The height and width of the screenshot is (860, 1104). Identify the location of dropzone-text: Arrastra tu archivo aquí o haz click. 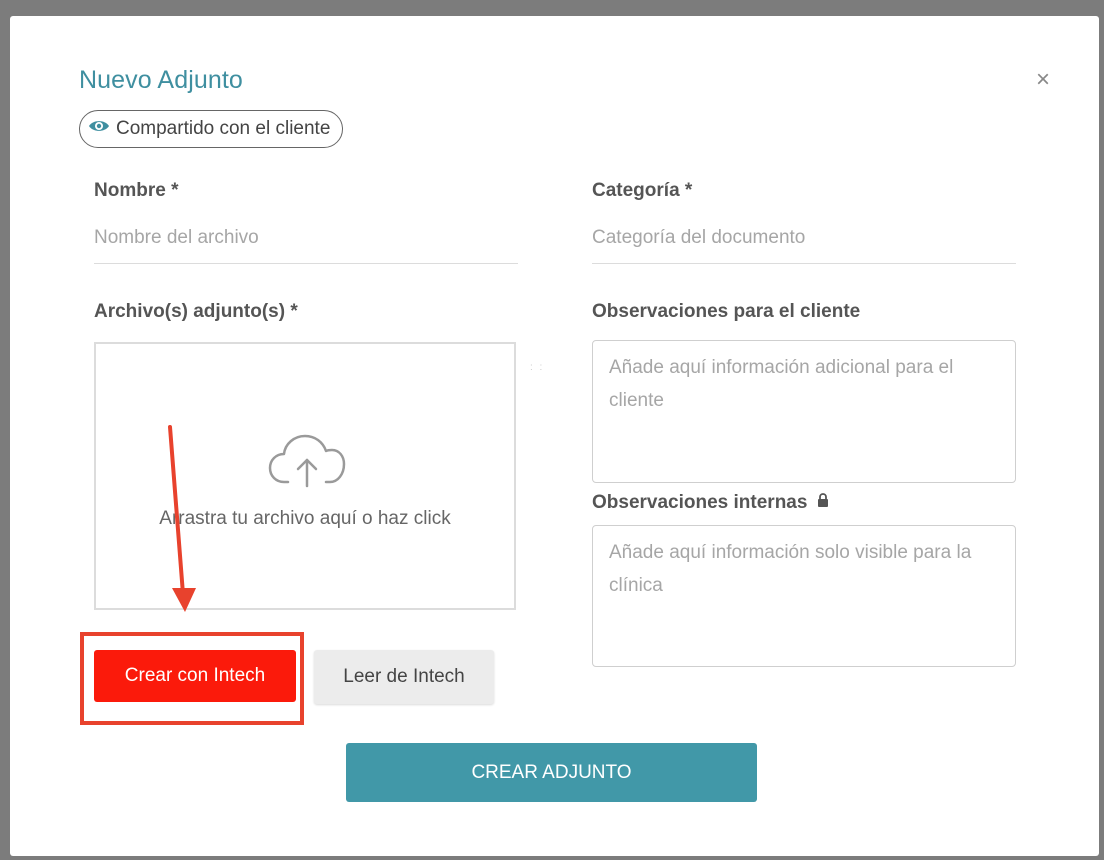
(305, 518).